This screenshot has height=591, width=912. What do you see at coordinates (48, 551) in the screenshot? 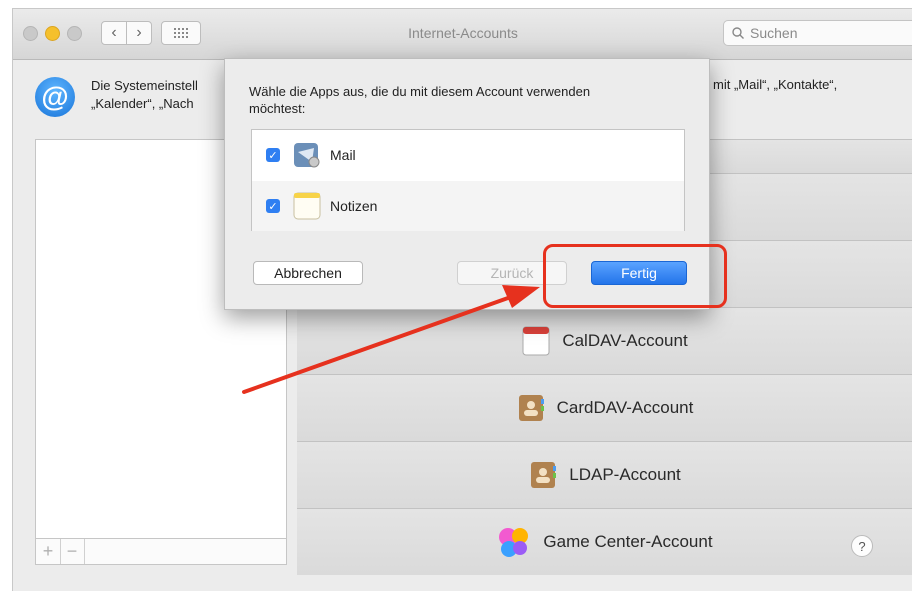
I see `add-account-button: +` at bounding box center [48, 551].